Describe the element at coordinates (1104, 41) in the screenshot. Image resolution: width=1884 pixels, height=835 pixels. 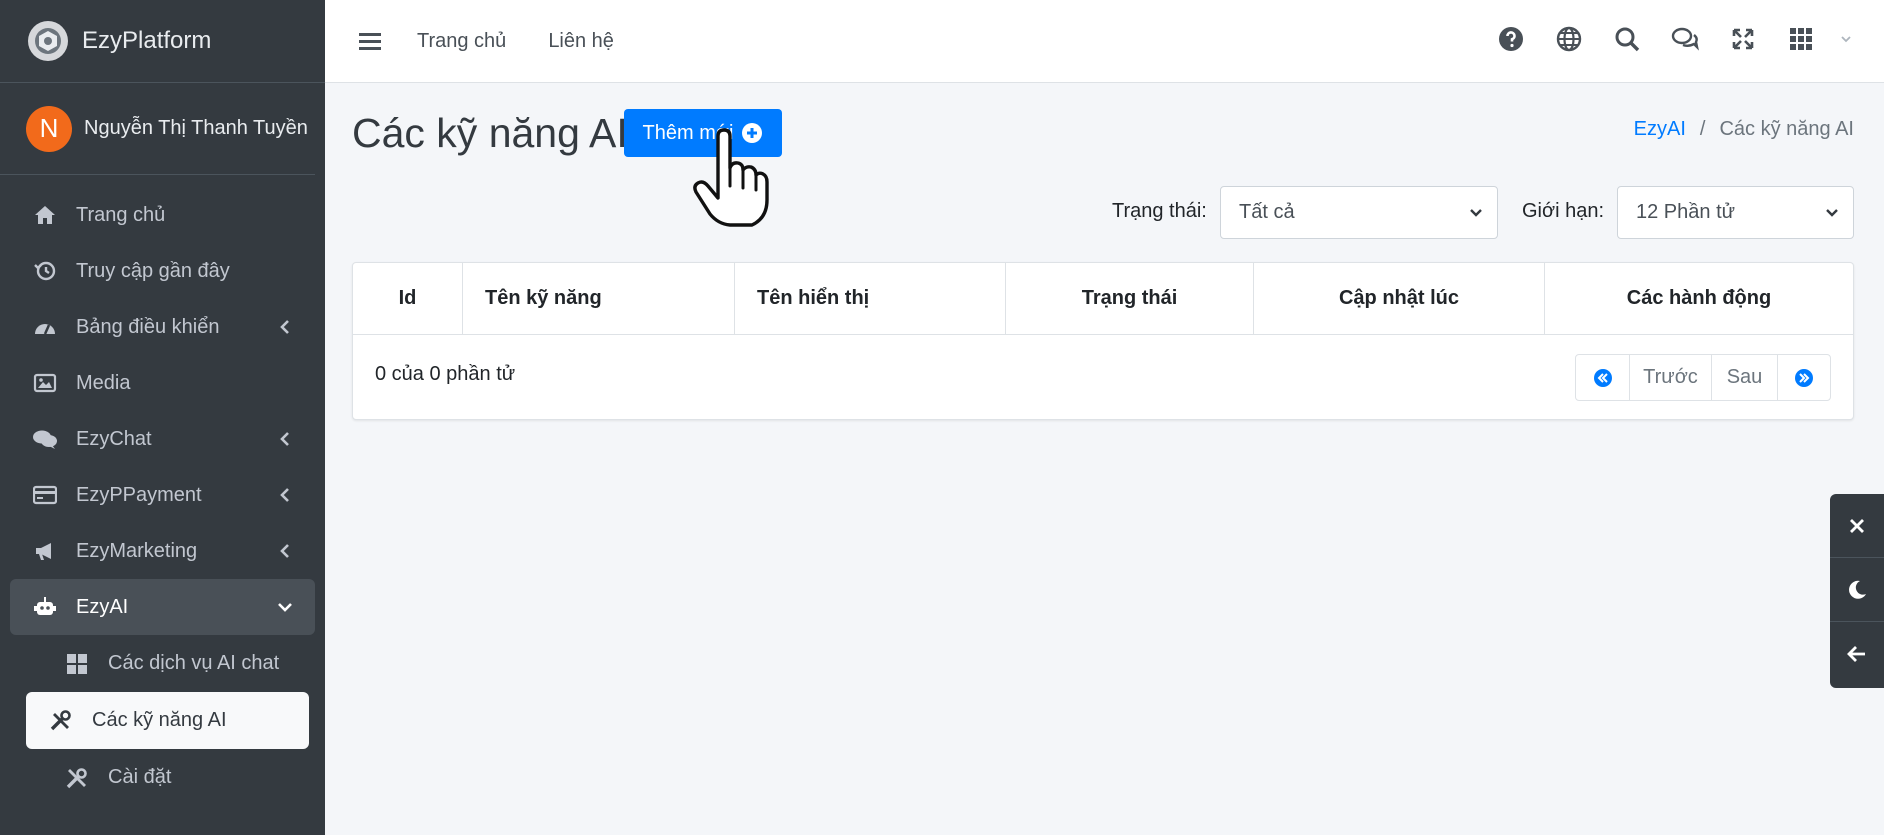
I see `top-navbar: Trang chủ Liên hệ` at that location.